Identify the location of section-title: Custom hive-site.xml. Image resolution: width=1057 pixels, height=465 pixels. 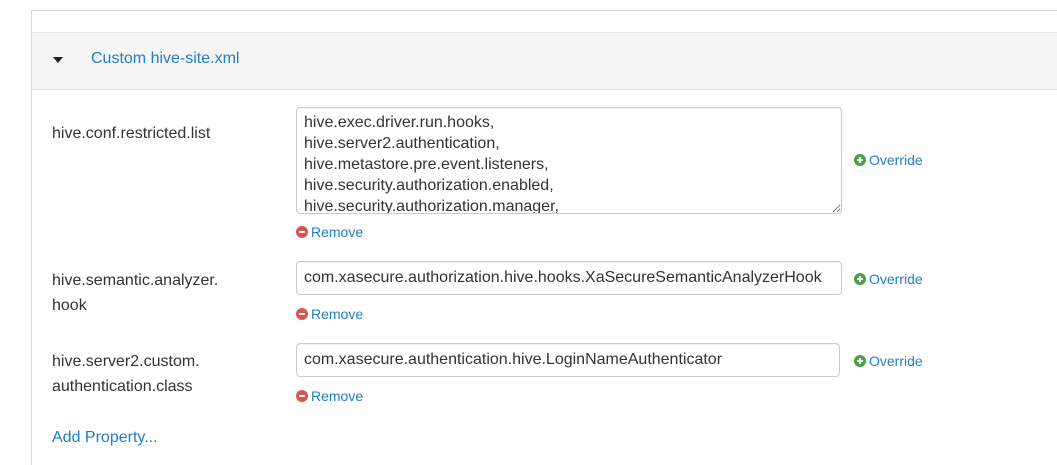
(165, 59).